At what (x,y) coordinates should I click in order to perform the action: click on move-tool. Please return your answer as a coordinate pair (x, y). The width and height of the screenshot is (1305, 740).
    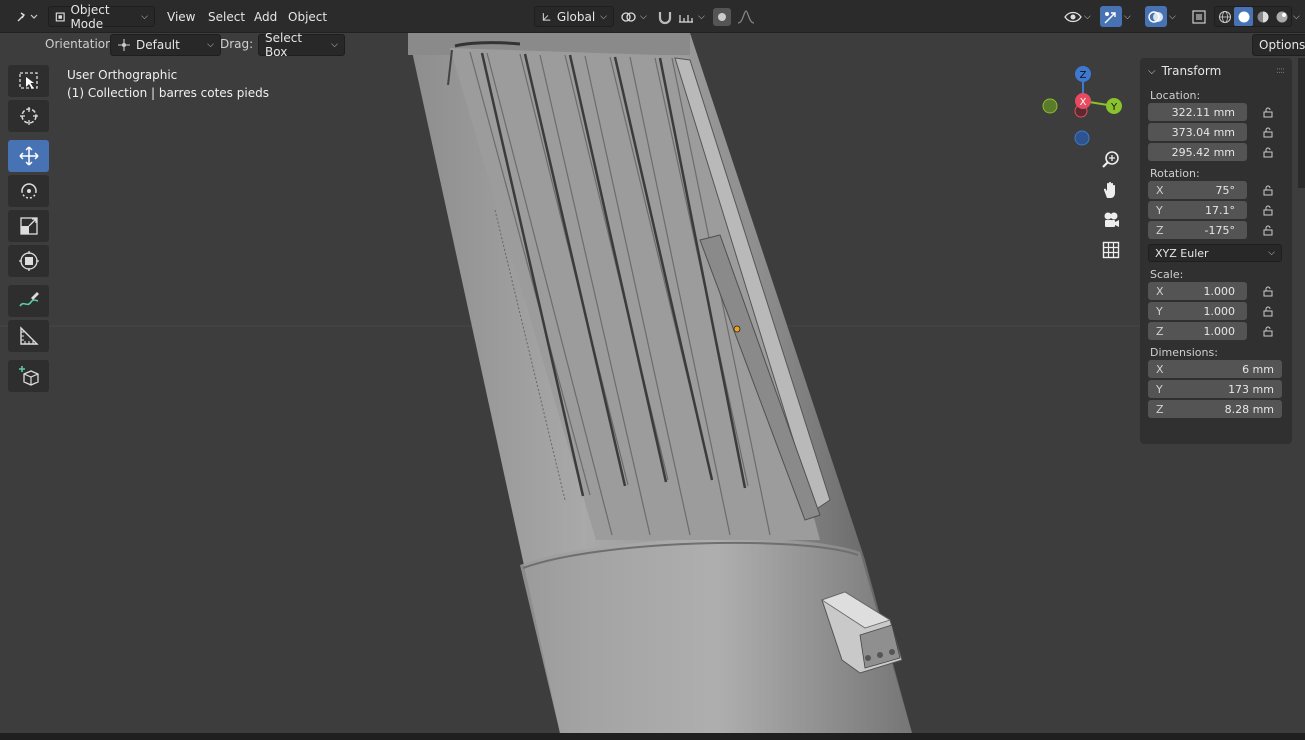
    Looking at the image, I should click on (28, 156).